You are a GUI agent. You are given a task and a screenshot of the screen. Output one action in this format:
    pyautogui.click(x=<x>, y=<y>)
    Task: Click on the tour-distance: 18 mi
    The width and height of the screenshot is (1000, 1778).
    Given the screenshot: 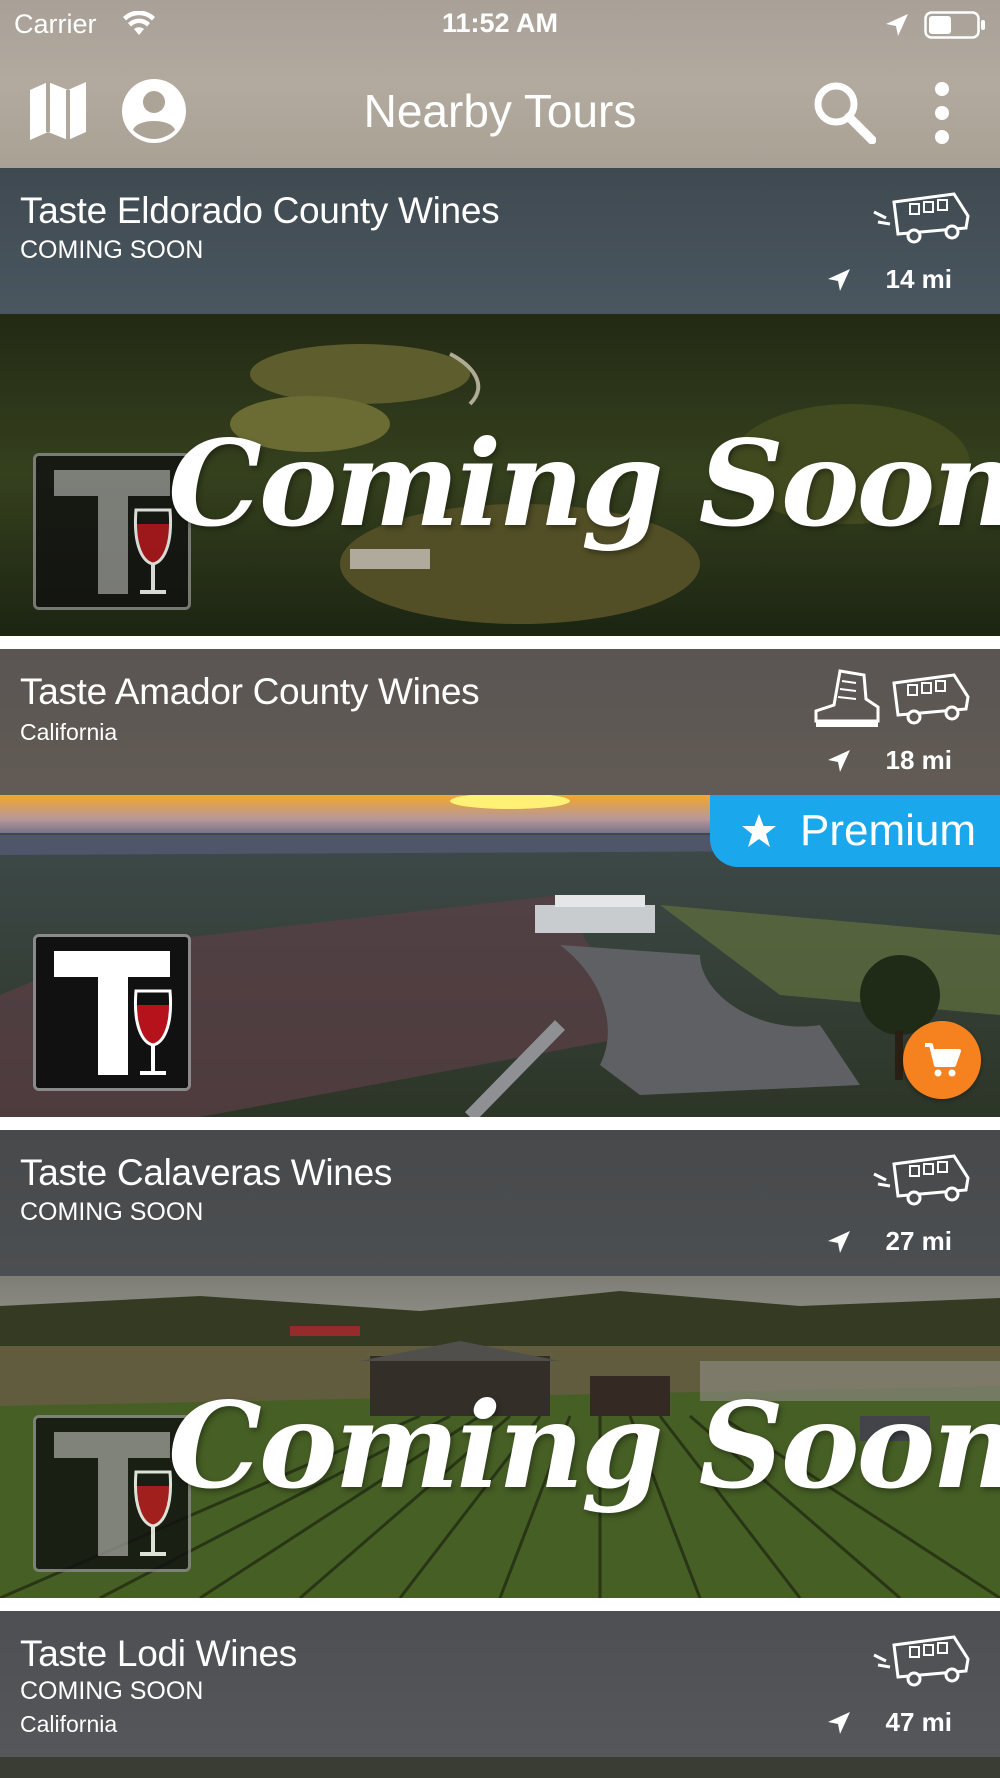 What is the action you would take?
    pyautogui.click(x=889, y=760)
    